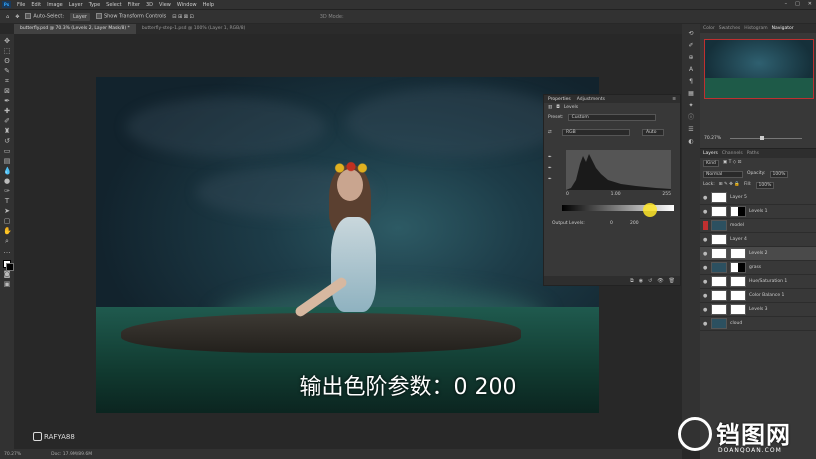 The width and height of the screenshot is (816, 459). I want to click on frame-icon: ⊠, so click(7, 91).